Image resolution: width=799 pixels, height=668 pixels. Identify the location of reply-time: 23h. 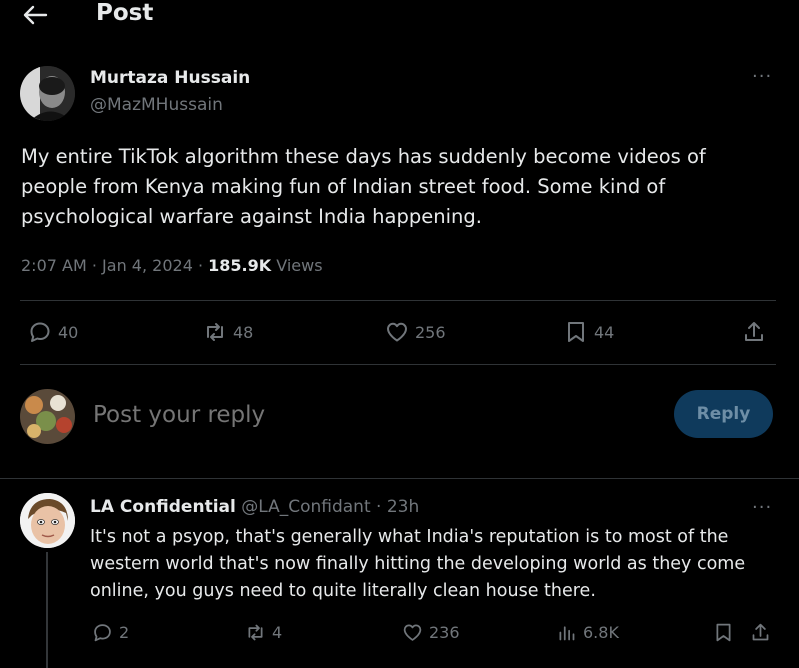
(403, 507).